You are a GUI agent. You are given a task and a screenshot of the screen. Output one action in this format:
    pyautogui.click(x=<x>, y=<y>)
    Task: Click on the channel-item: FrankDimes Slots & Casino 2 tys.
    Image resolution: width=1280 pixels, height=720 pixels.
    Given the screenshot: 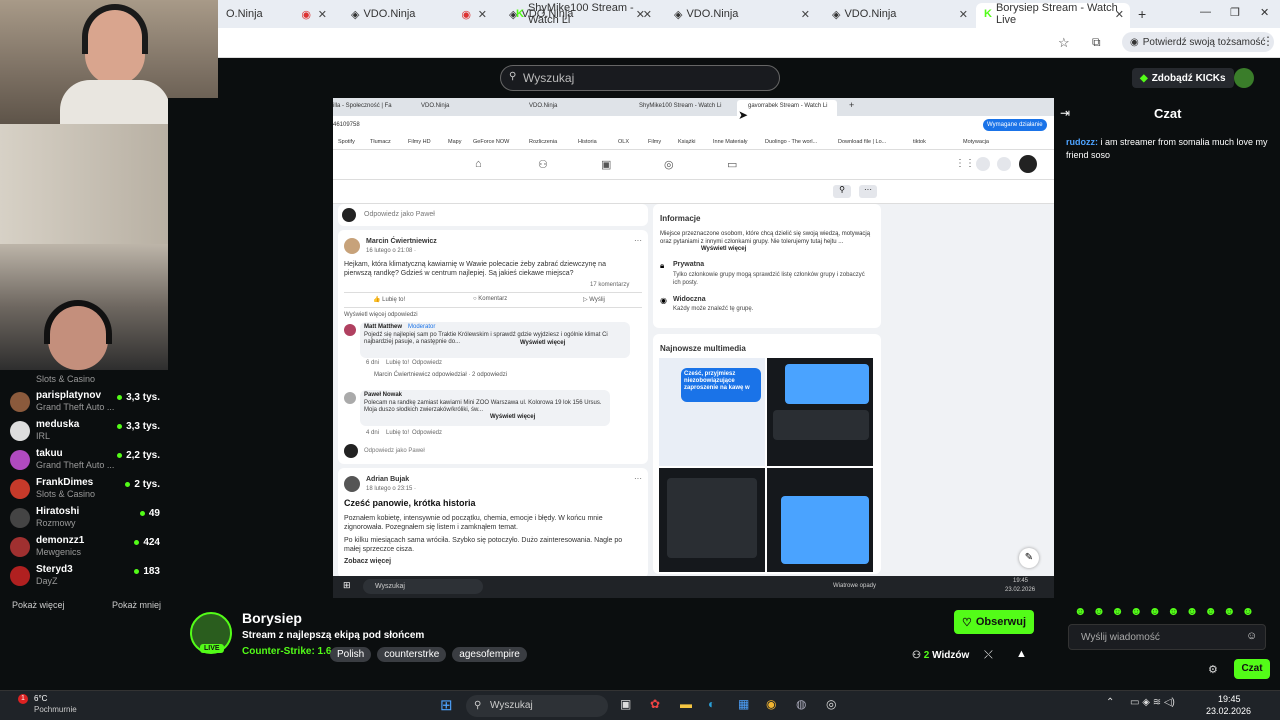 What is the action you would take?
    pyautogui.click(x=85, y=491)
    